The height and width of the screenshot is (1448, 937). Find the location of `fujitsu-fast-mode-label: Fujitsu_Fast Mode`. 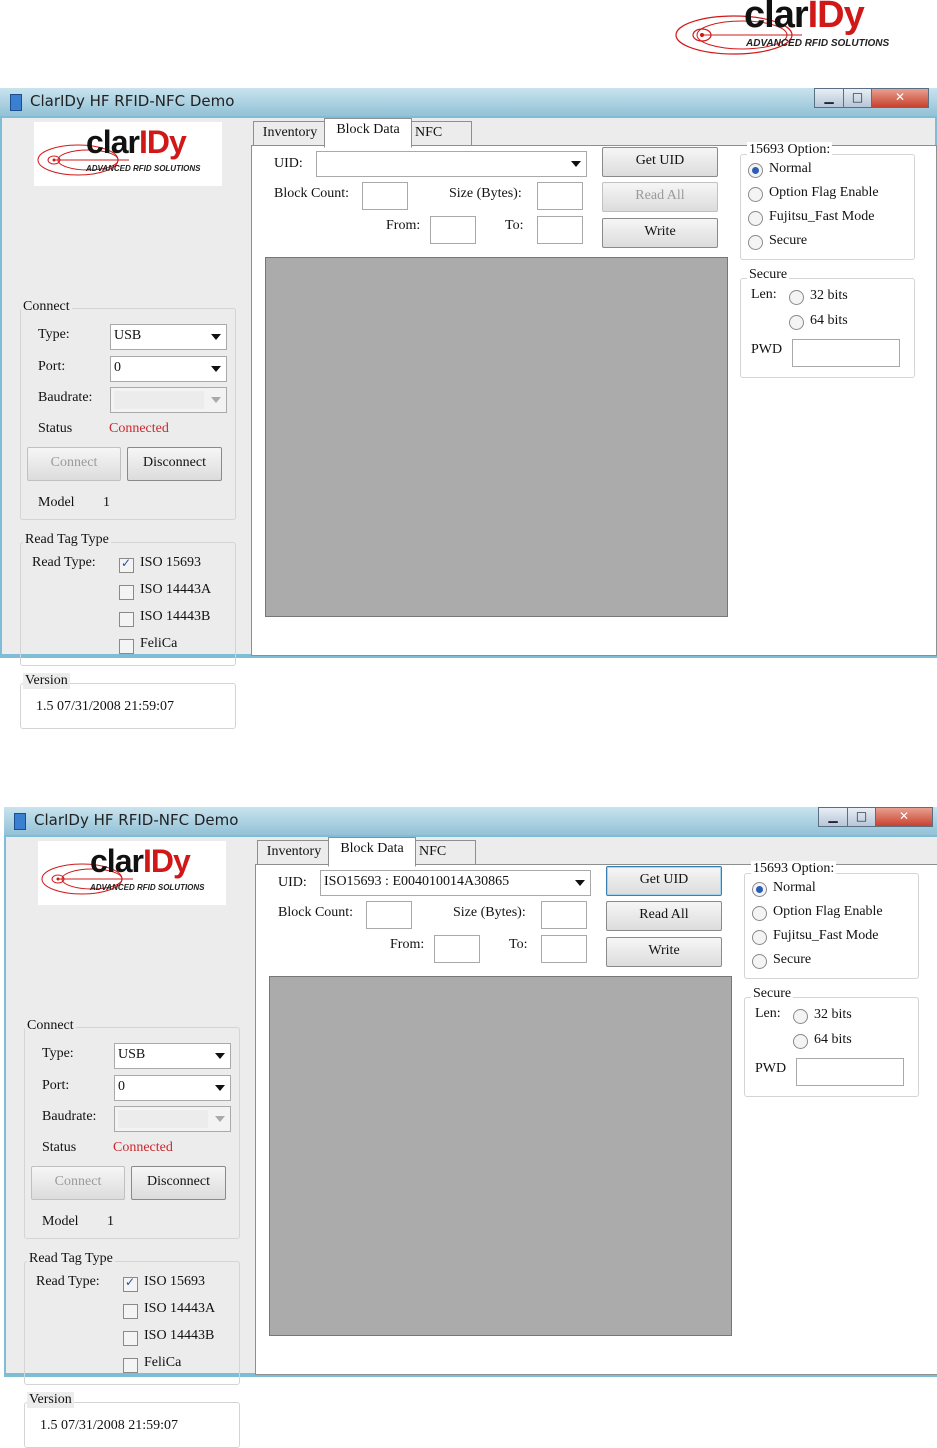

fujitsu-fast-mode-label: Fujitsu_Fast Mode is located at coordinates (826, 935).